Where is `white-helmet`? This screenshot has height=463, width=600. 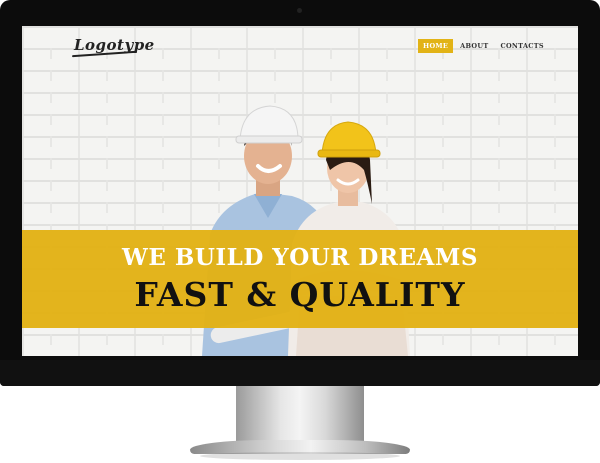
white-helmet is located at coordinates (269, 123).